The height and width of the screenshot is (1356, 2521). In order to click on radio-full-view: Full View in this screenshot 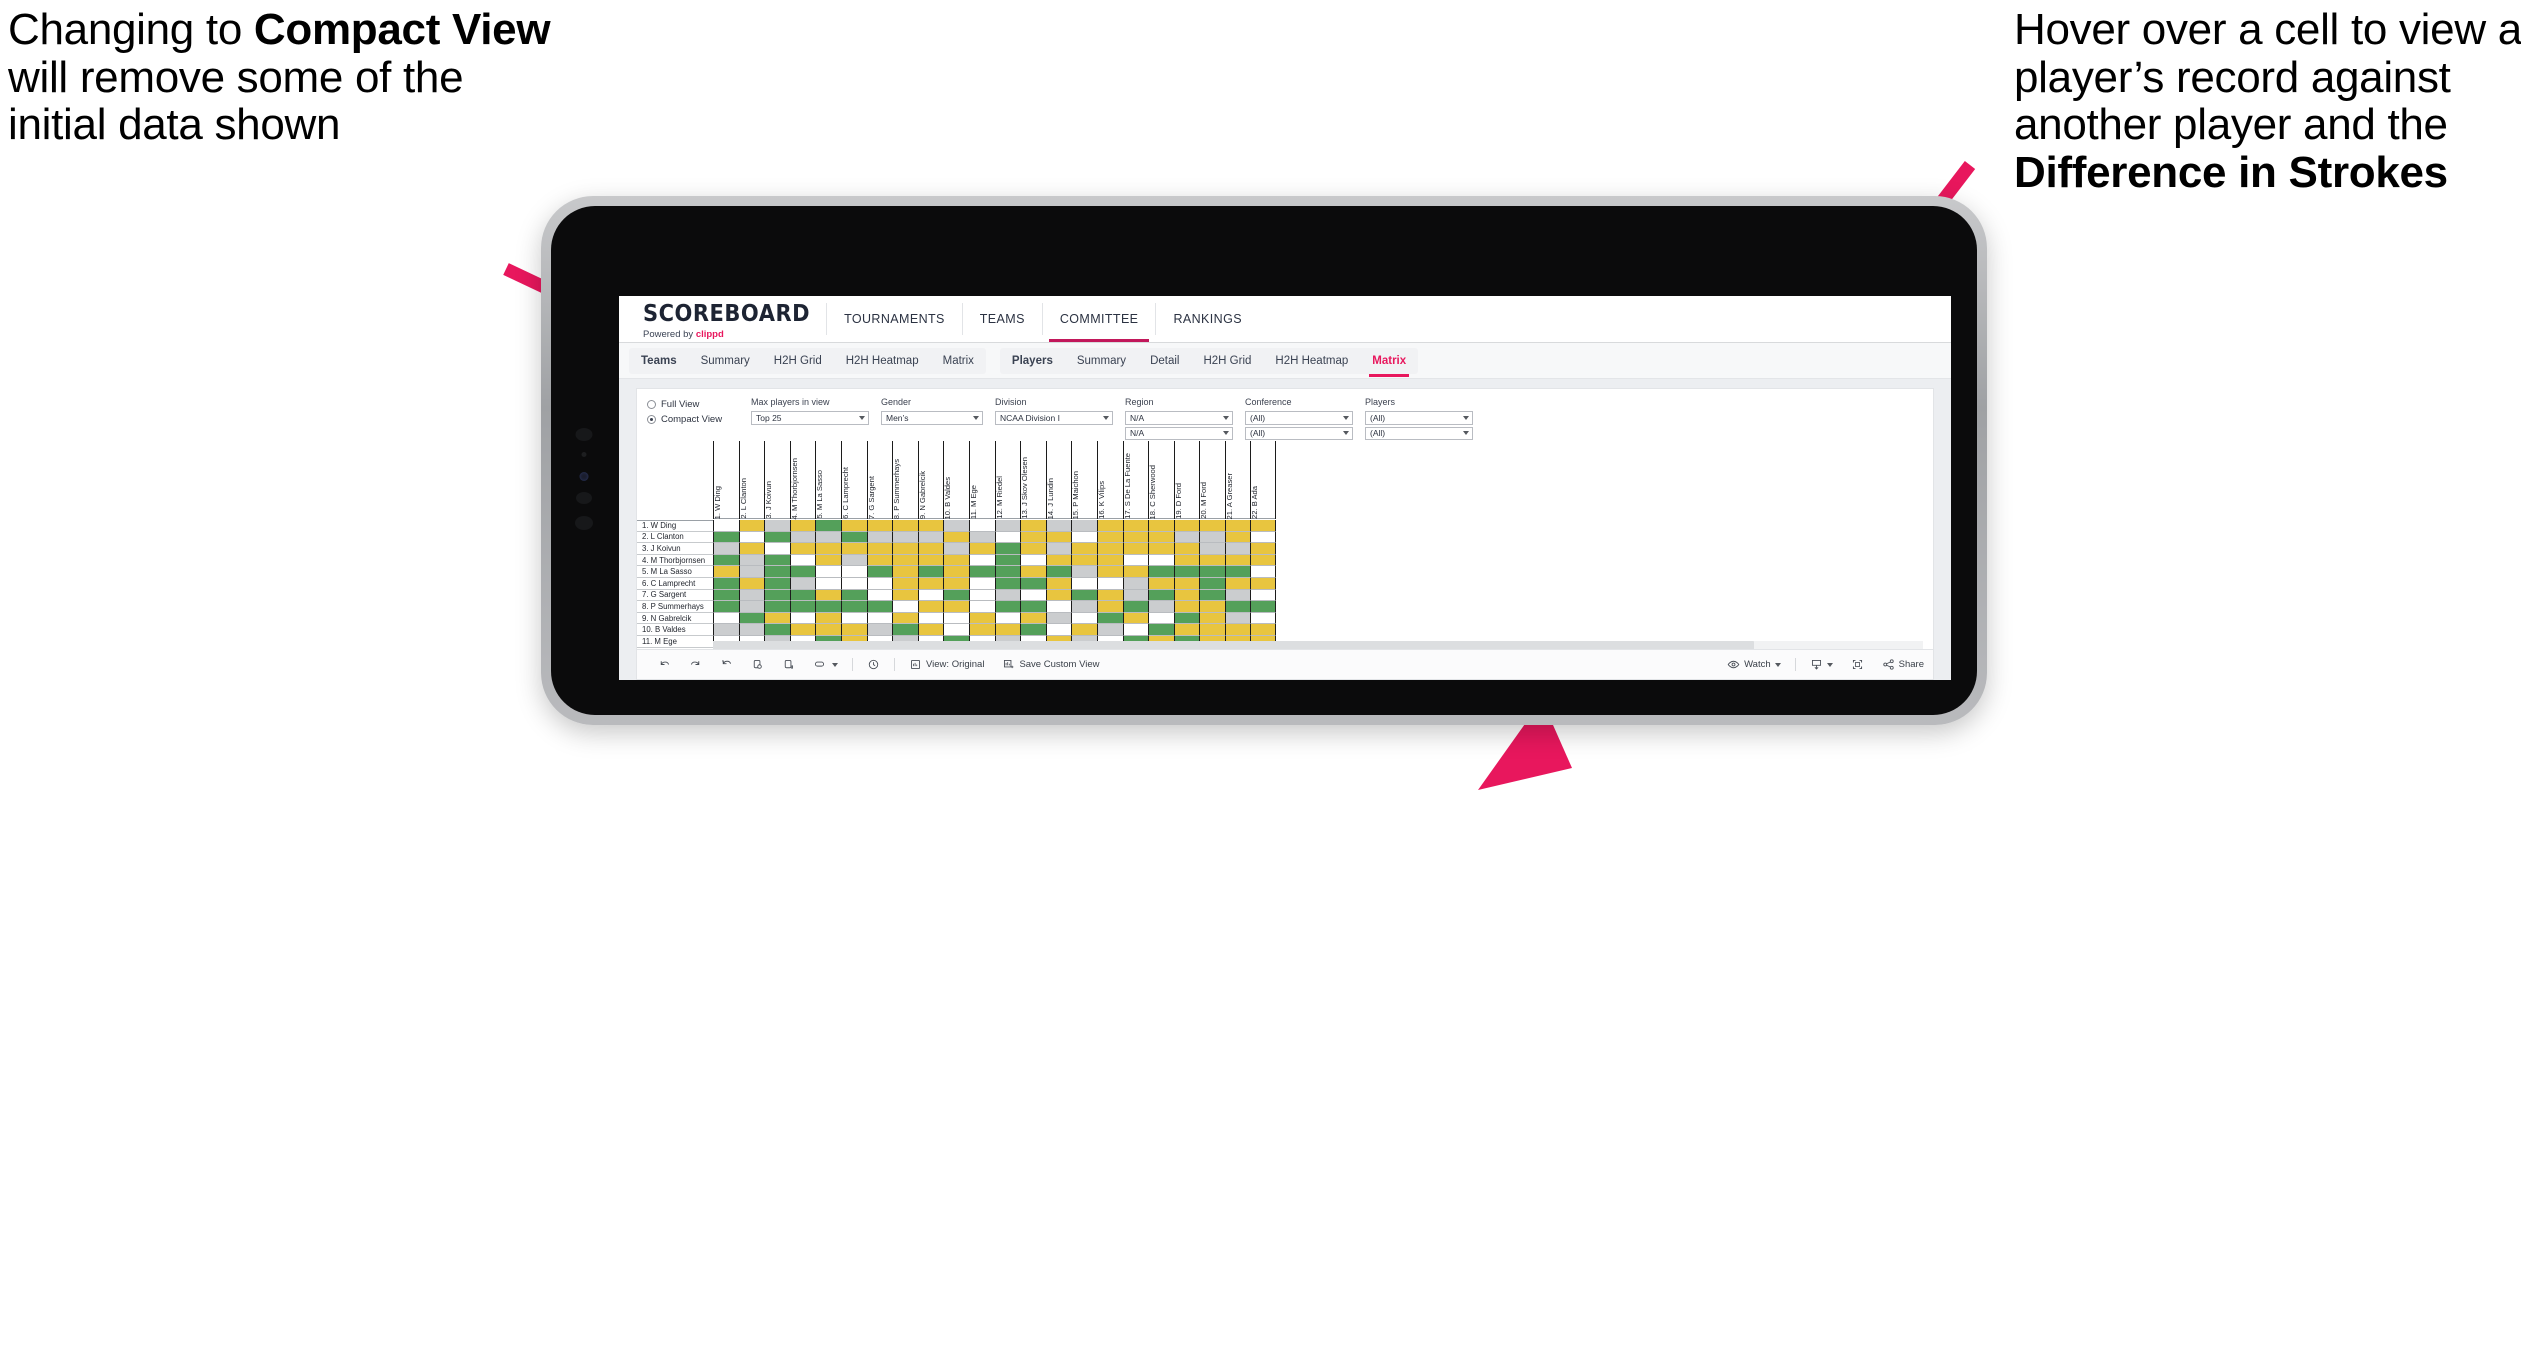, I will do `click(693, 404)`.